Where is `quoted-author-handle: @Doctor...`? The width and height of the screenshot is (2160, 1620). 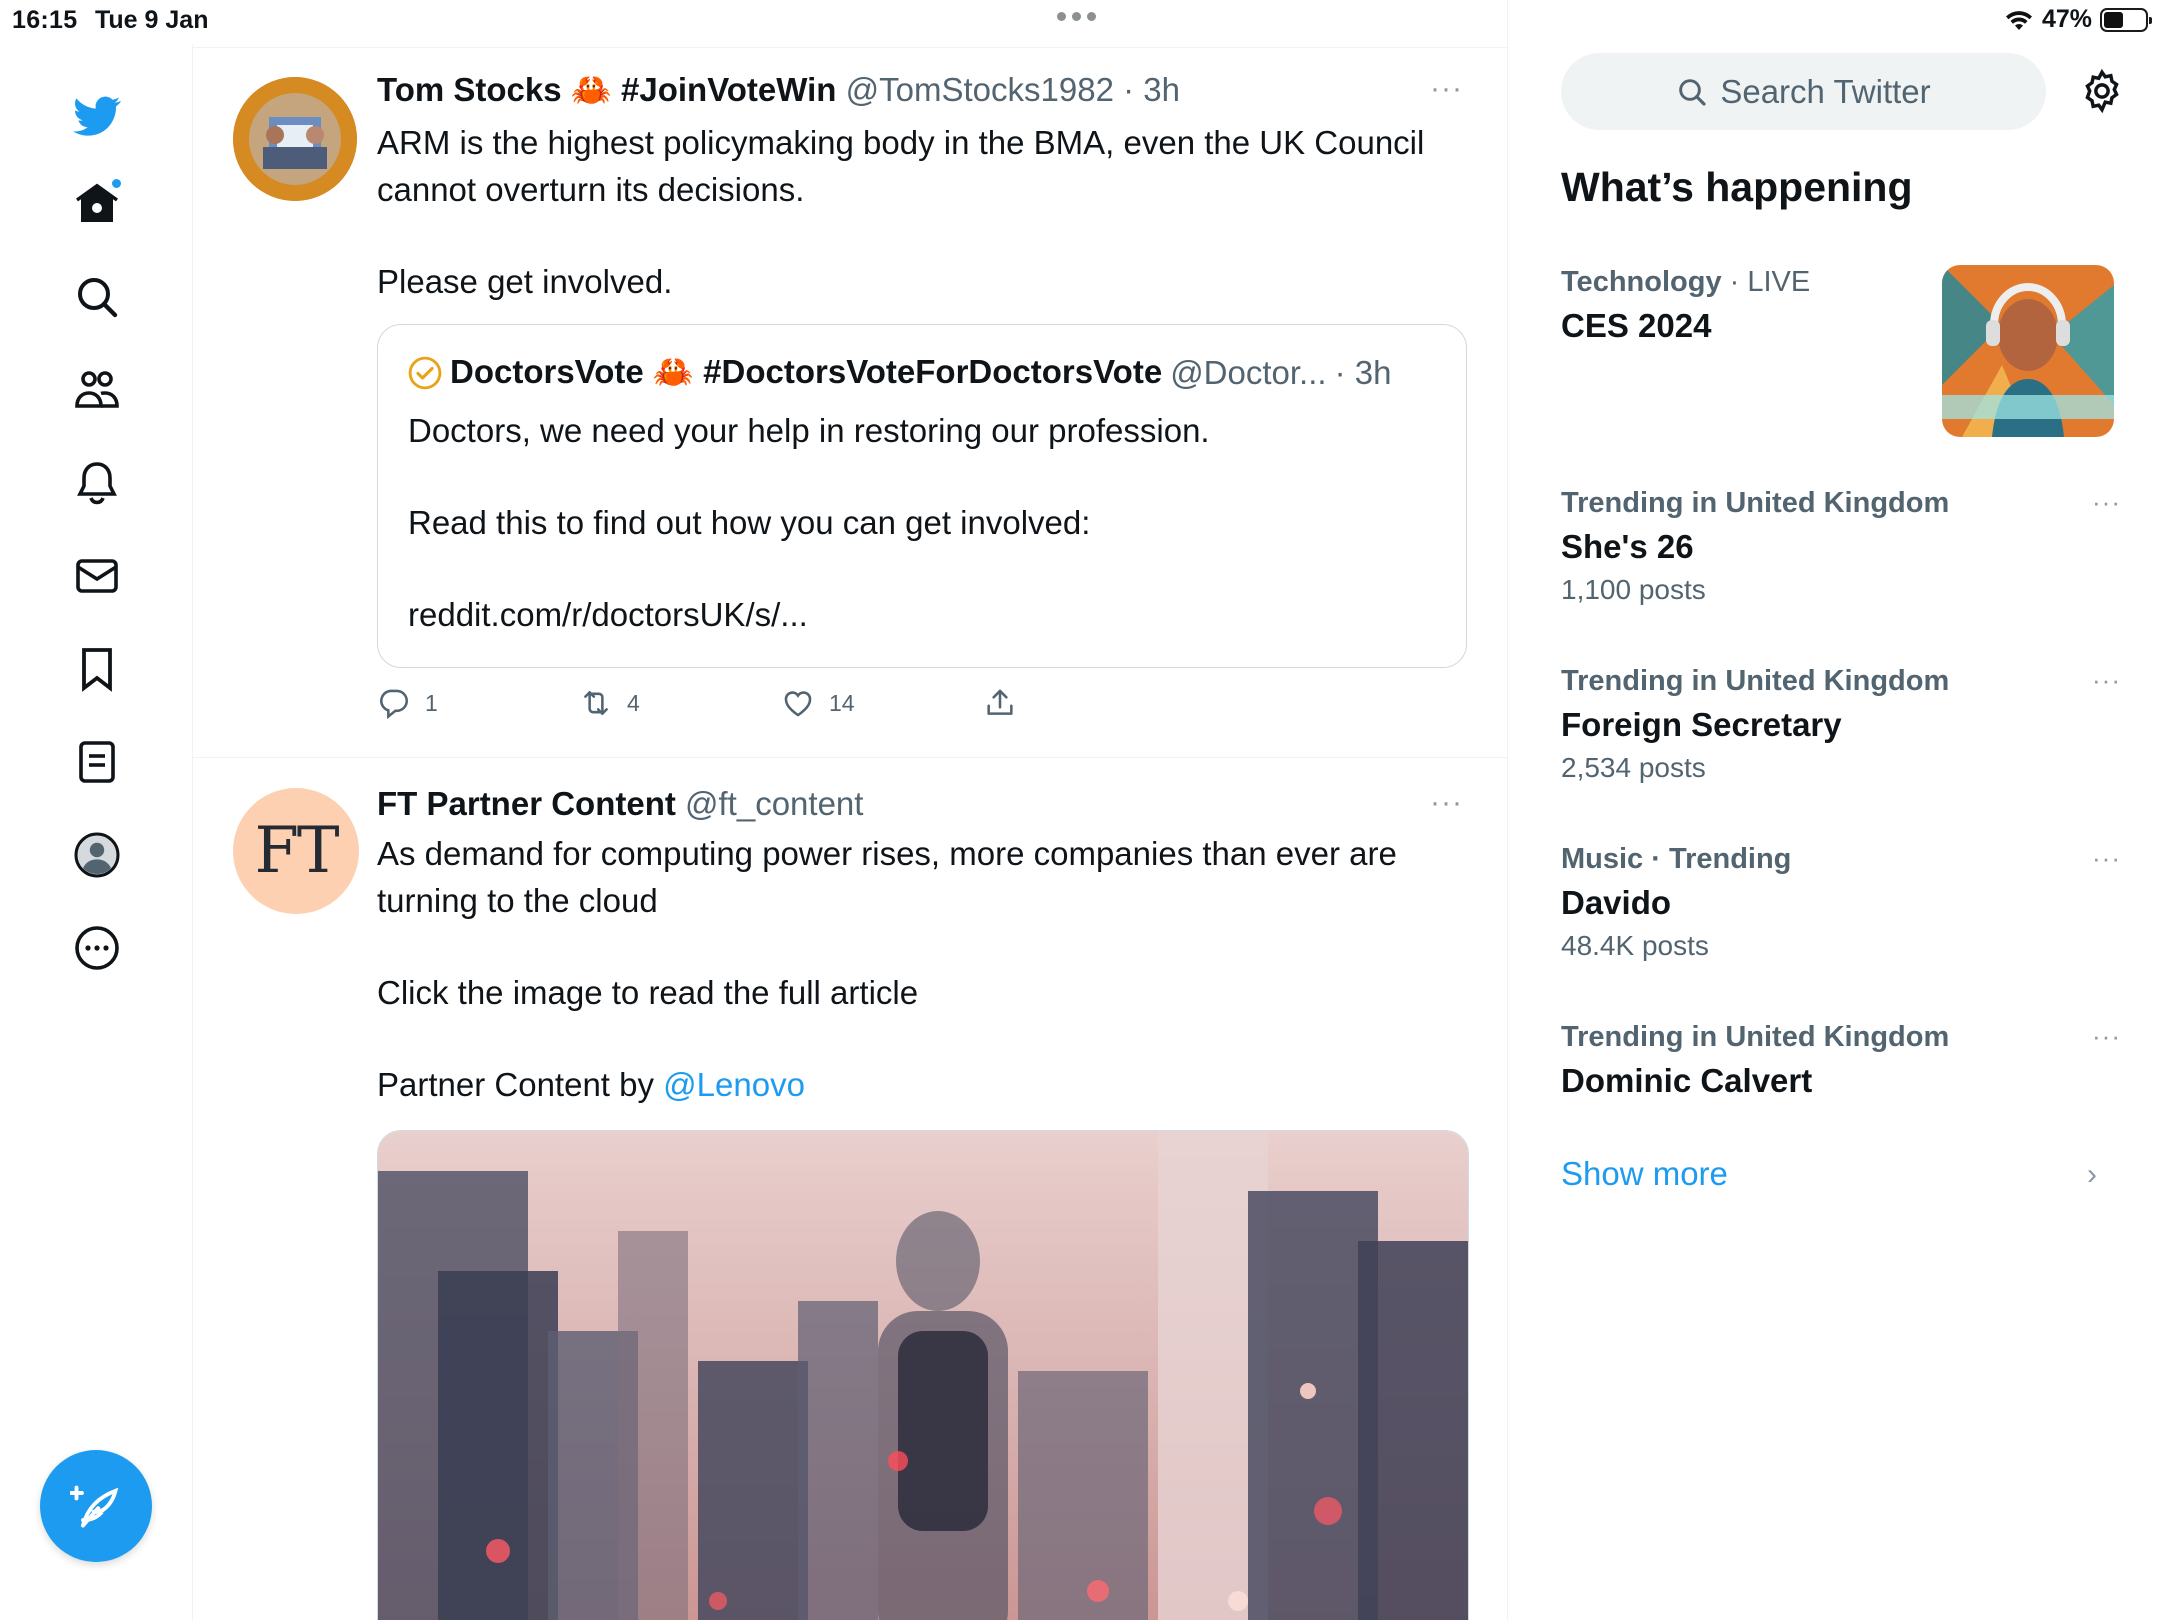 quoted-author-handle: @Doctor... is located at coordinates (1248, 373).